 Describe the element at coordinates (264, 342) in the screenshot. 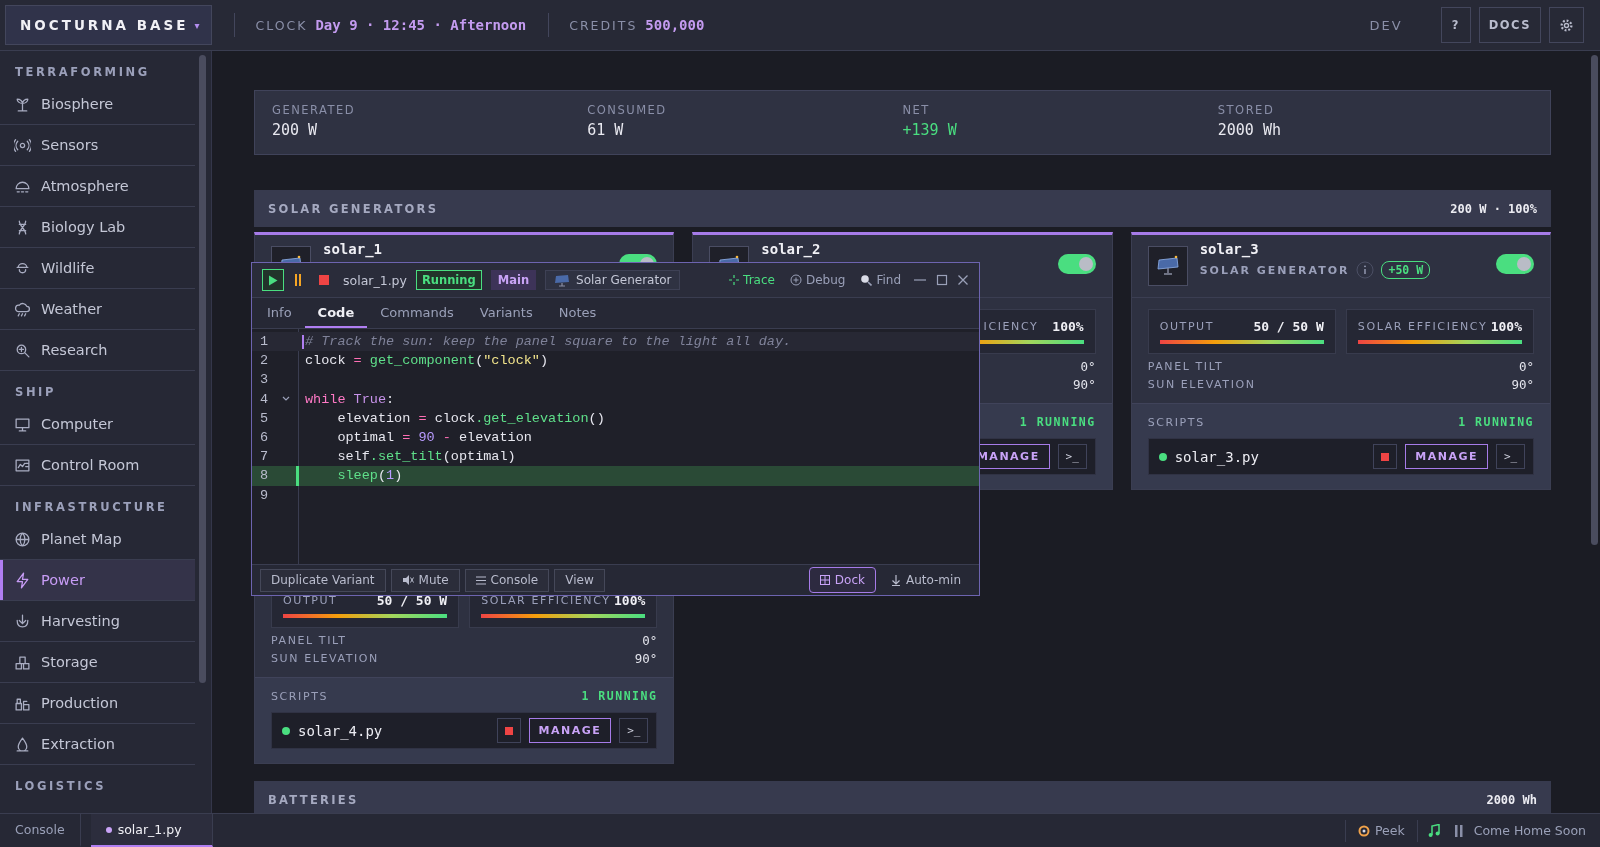

I see `line-number: 1` at that location.